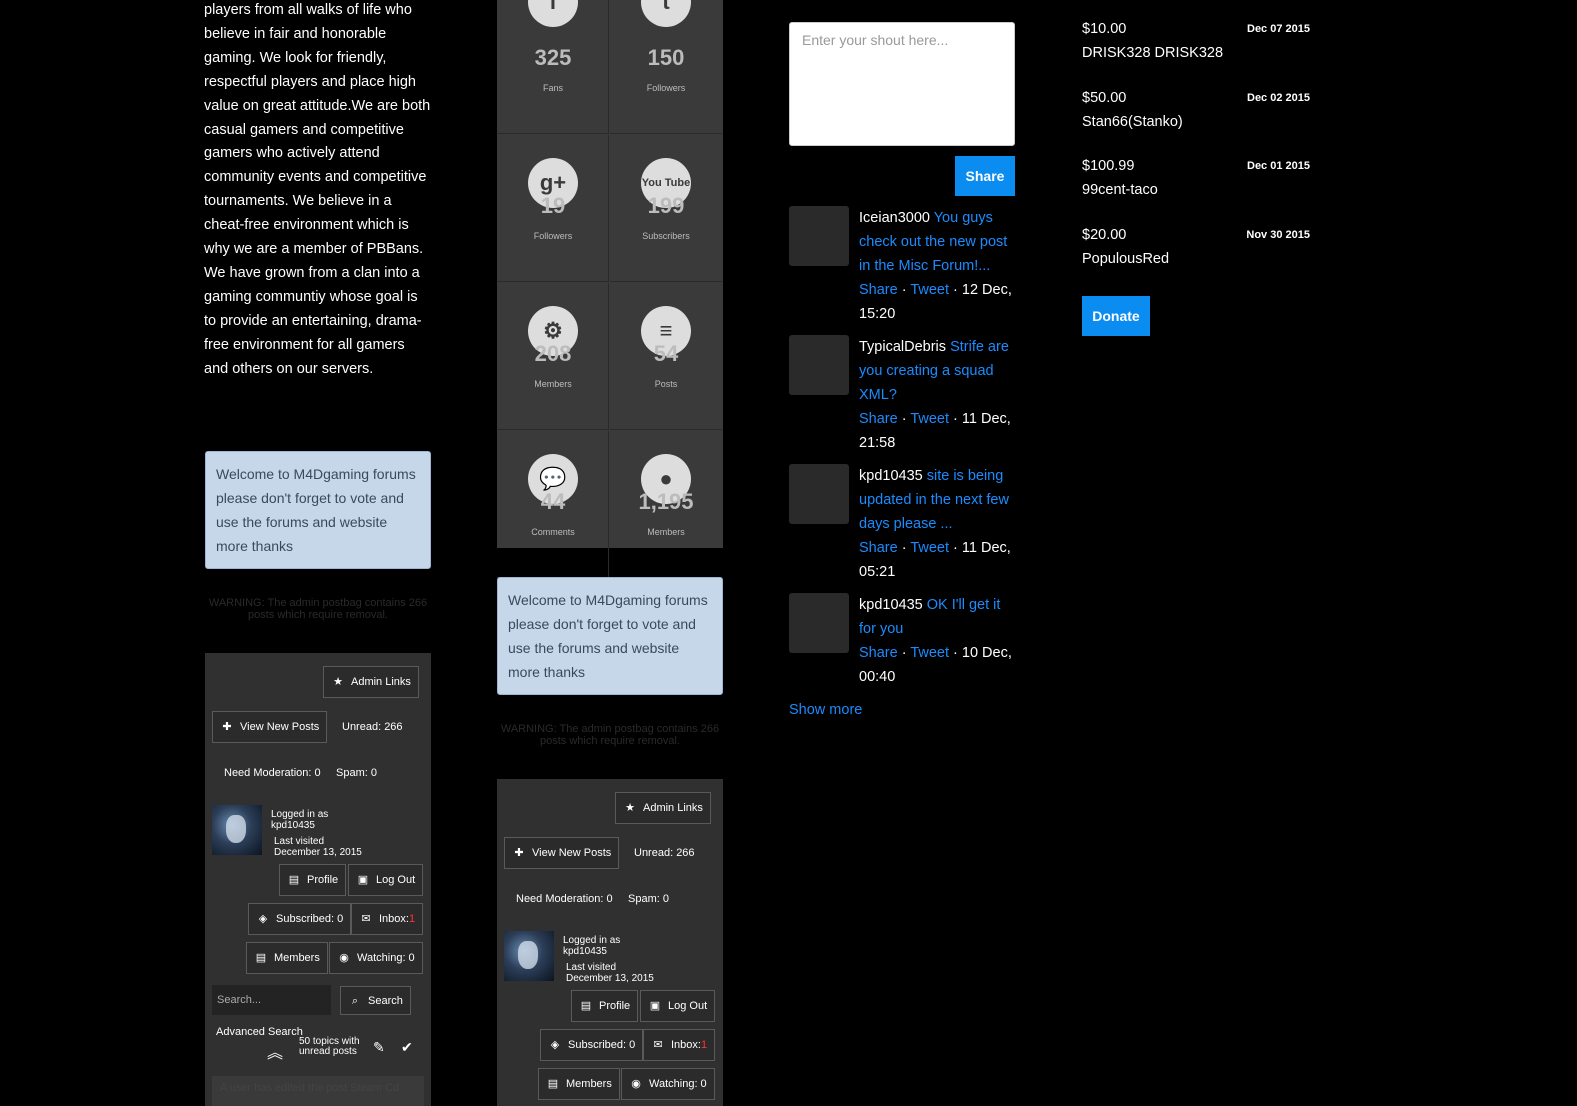 The image size is (1577, 1106). Describe the element at coordinates (896, 218) in the screenshot. I see `shout-user: Iceian3000` at that location.